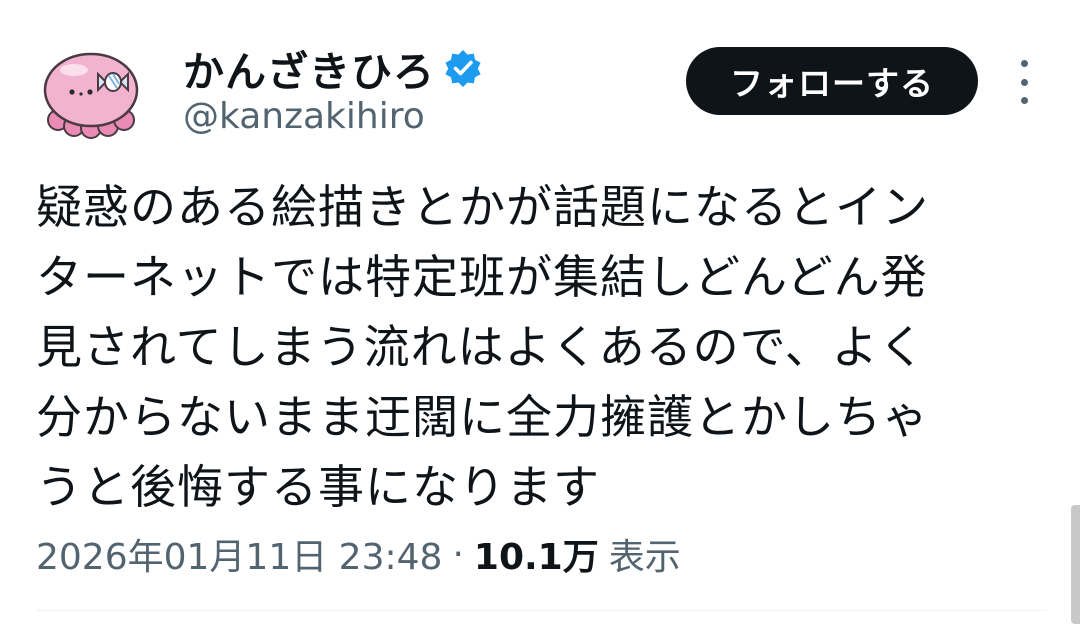 The image size is (1080, 624). Describe the element at coordinates (309, 68) in the screenshot. I see `author-display-name: かんざきひろ` at that location.